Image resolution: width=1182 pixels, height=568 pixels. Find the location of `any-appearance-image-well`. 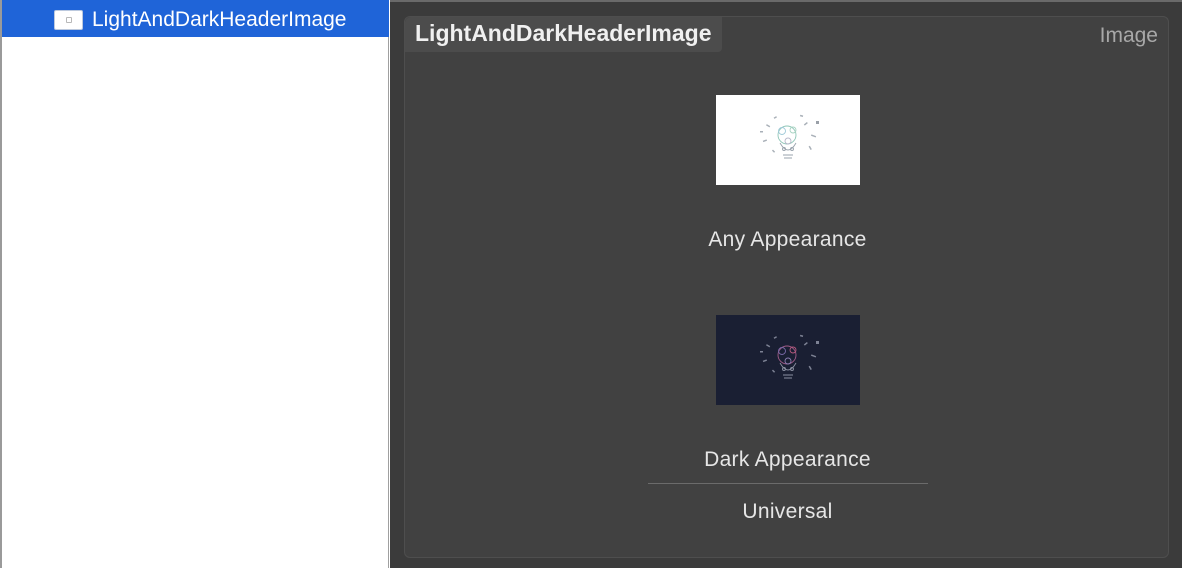

any-appearance-image-well is located at coordinates (788, 140).